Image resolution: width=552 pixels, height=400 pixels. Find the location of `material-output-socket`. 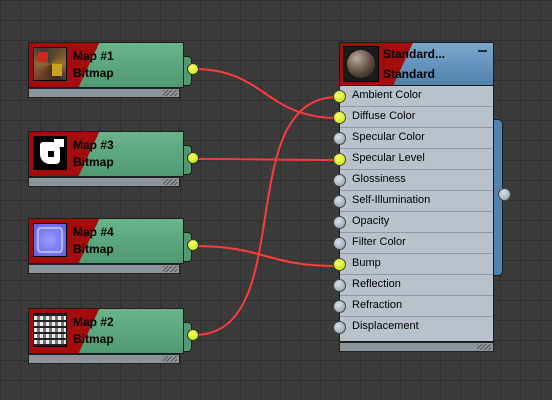

material-output-socket is located at coordinates (504, 194).